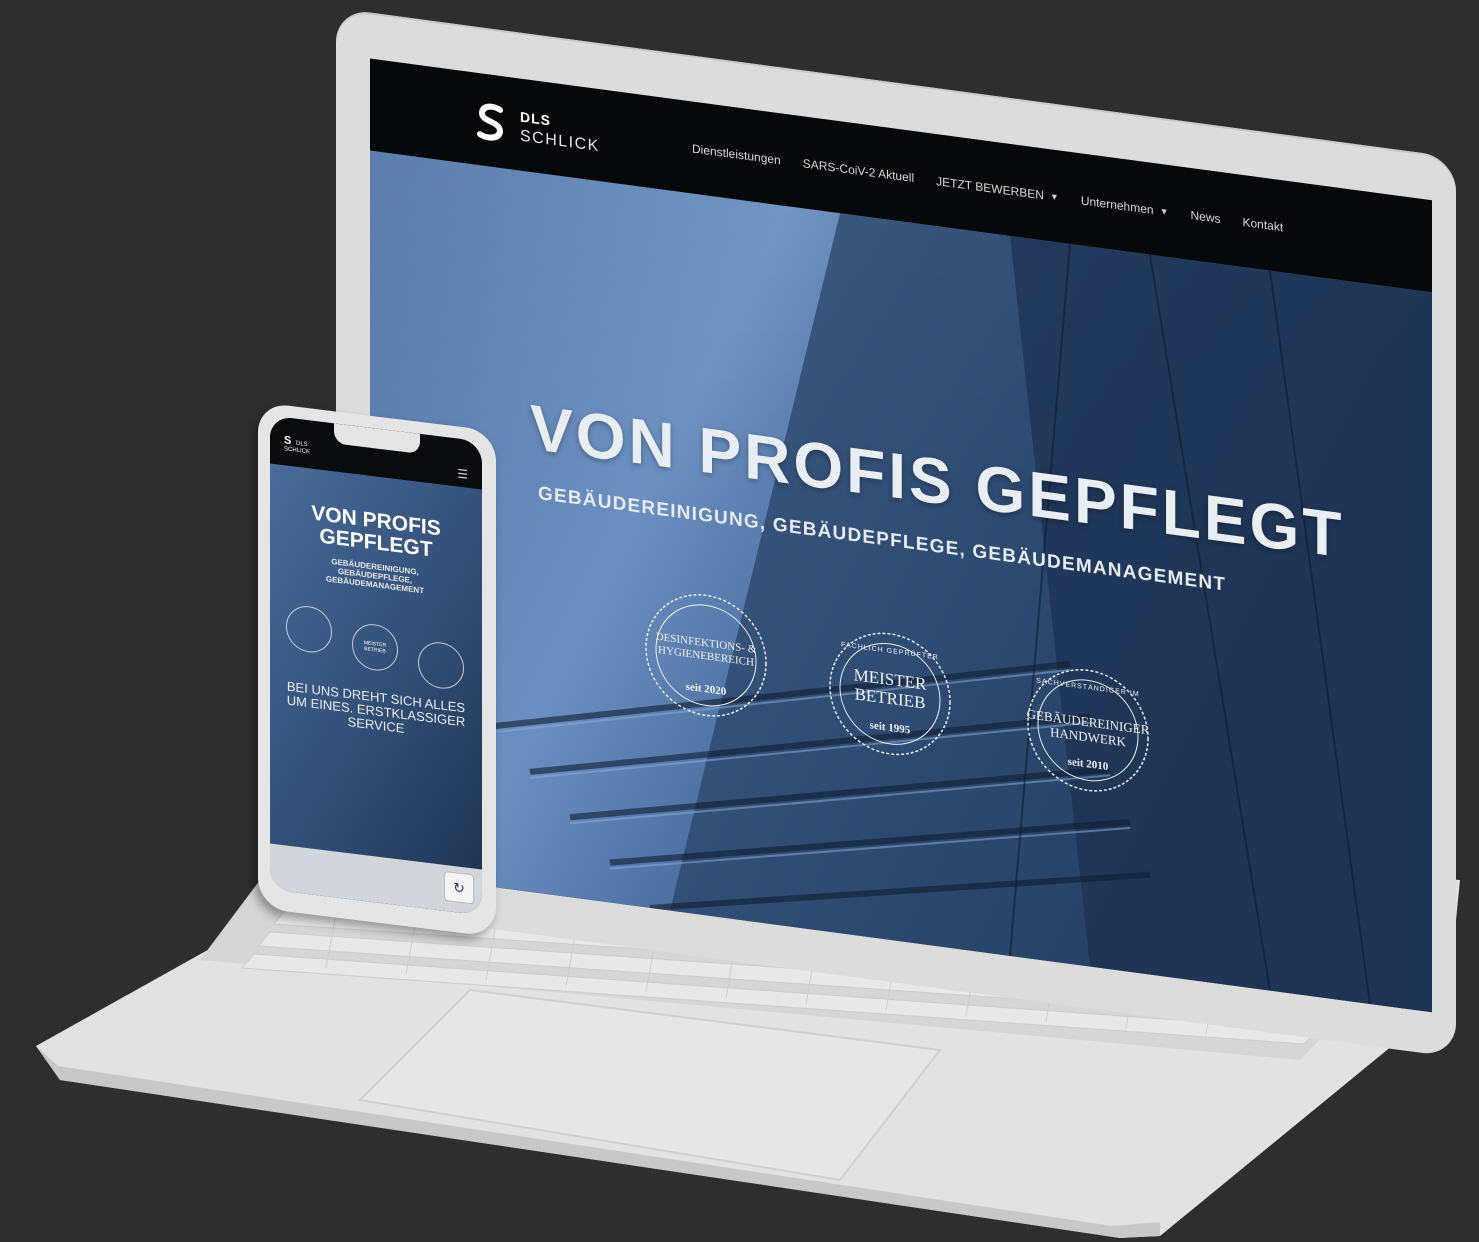 Image resolution: width=1479 pixels, height=1242 pixels. What do you see at coordinates (1117, 205) in the screenshot?
I see `nav-label: Unternehmen` at bounding box center [1117, 205].